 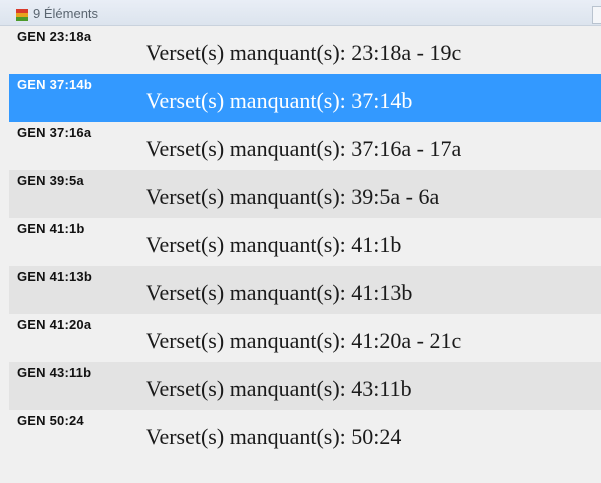 I want to click on missing-verse-message: Verset(s) manquant(s): 37:16a - 17a, so click(x=304, y=148).